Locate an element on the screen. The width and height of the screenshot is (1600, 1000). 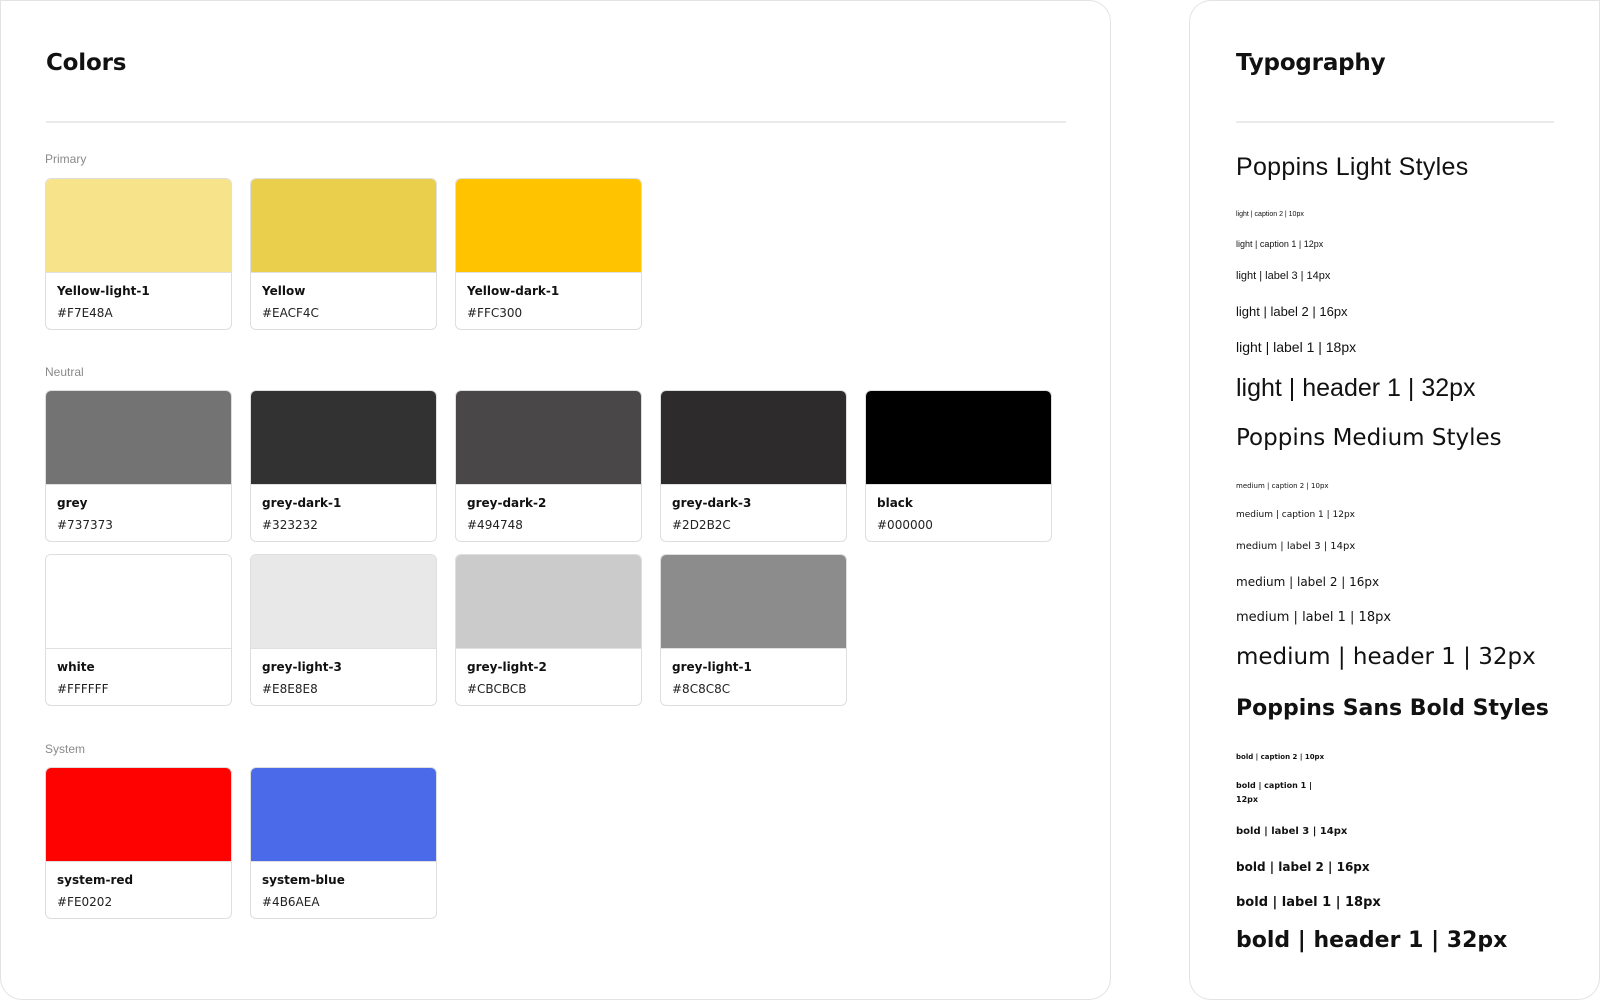
light-label-3-sample: light | label 3 | 14px is located at coordinates (1283, 276).